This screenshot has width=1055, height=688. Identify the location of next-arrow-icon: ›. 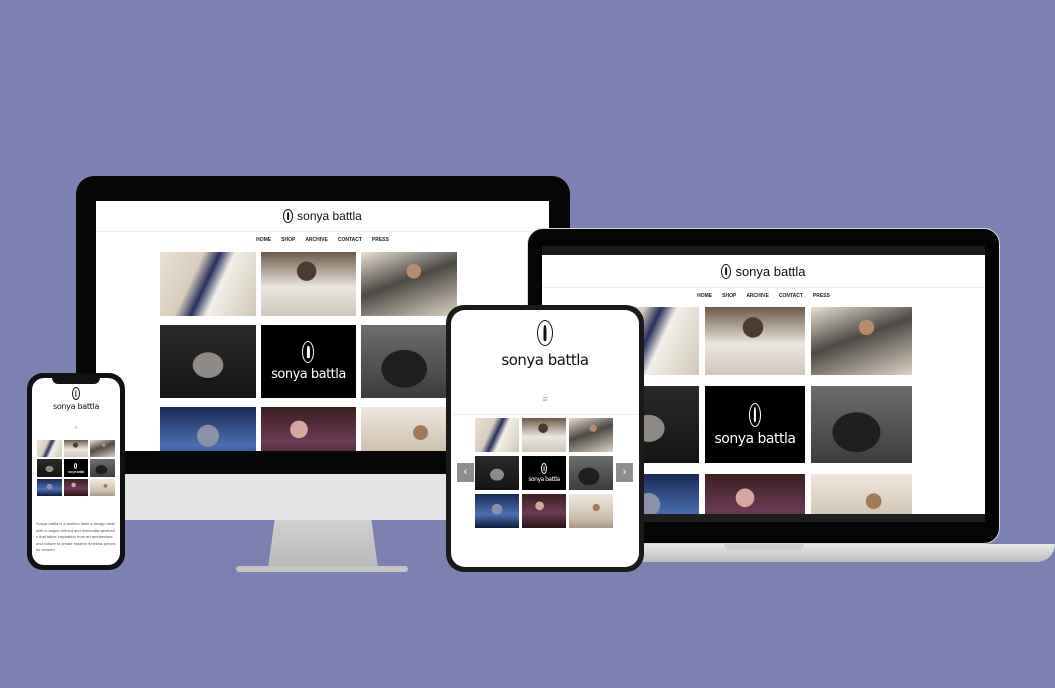
(624, 472).